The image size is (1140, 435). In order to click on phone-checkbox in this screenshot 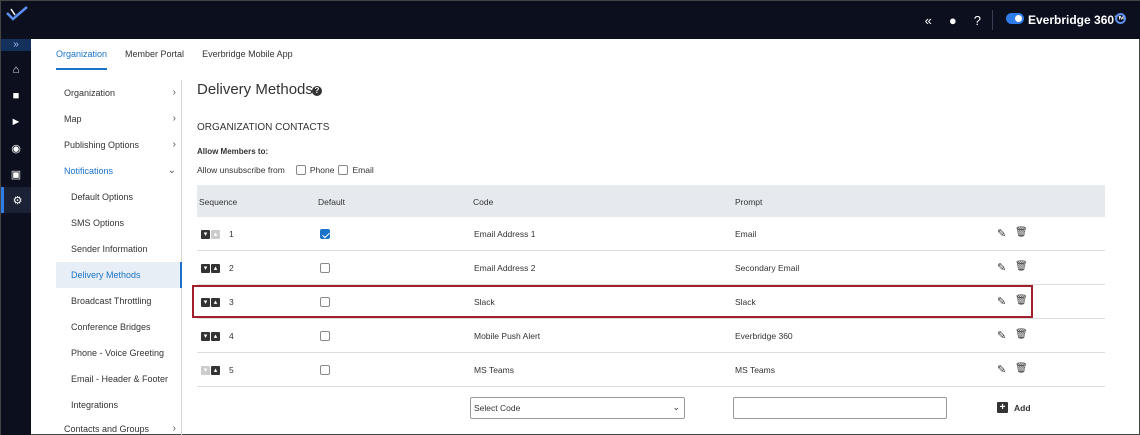, I will do `click(300, 170)`.